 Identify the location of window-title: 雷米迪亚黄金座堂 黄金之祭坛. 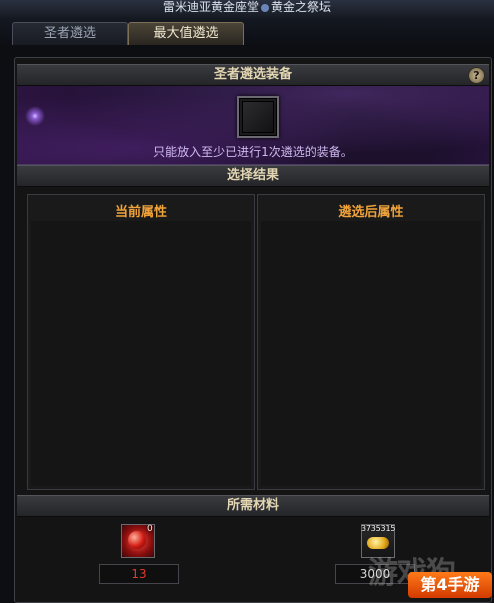
(247, 7).